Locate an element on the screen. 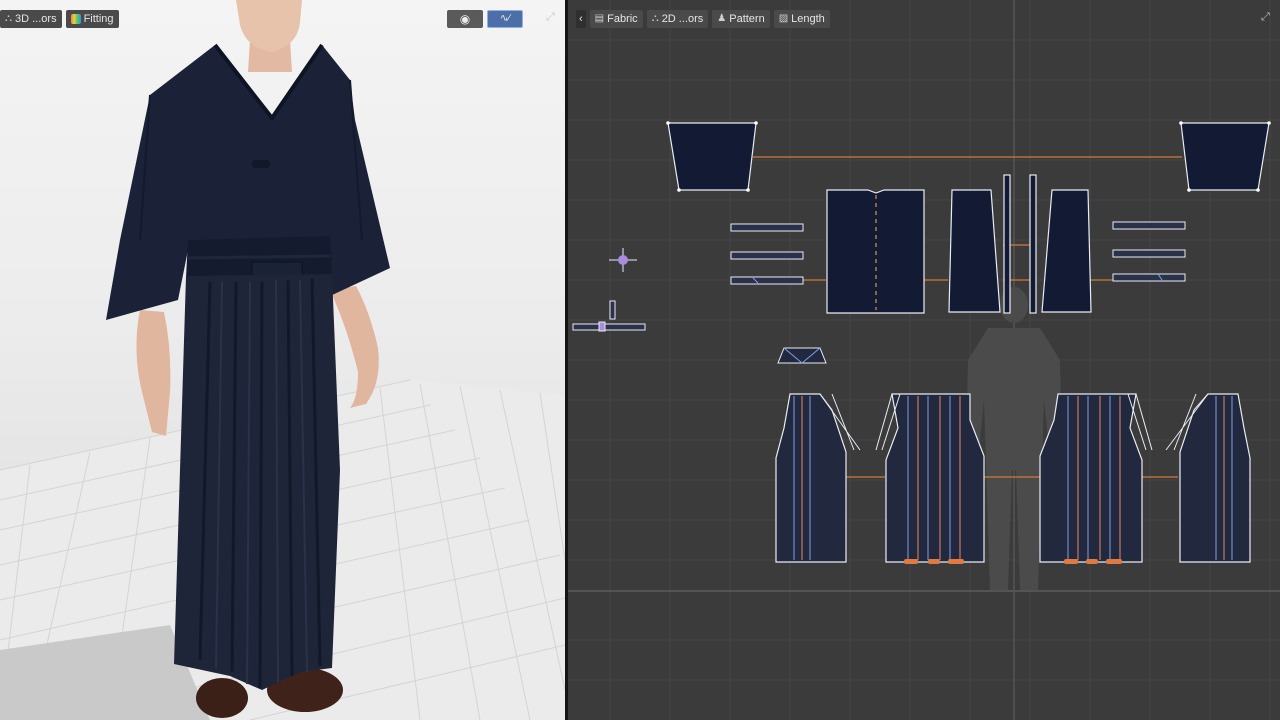 The width and height of the screenshot is (1280, 720). pattern-label: Pattern is located at coordinates (747, 18).